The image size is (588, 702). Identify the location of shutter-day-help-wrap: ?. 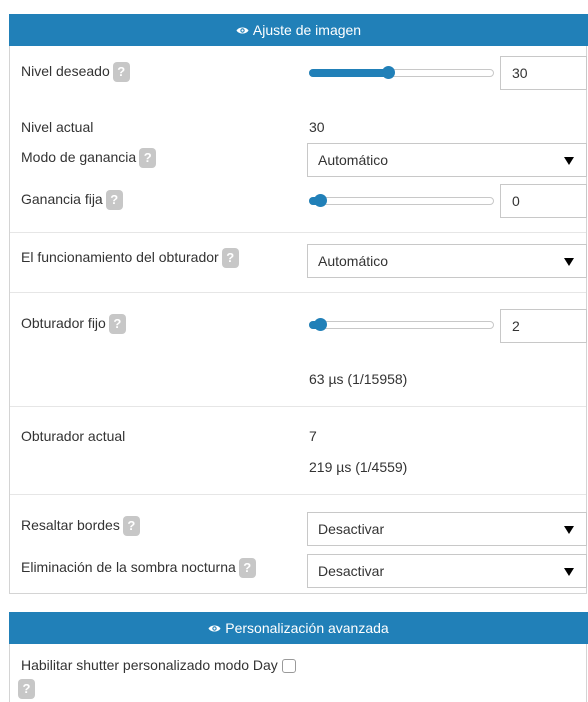
(26, 689).